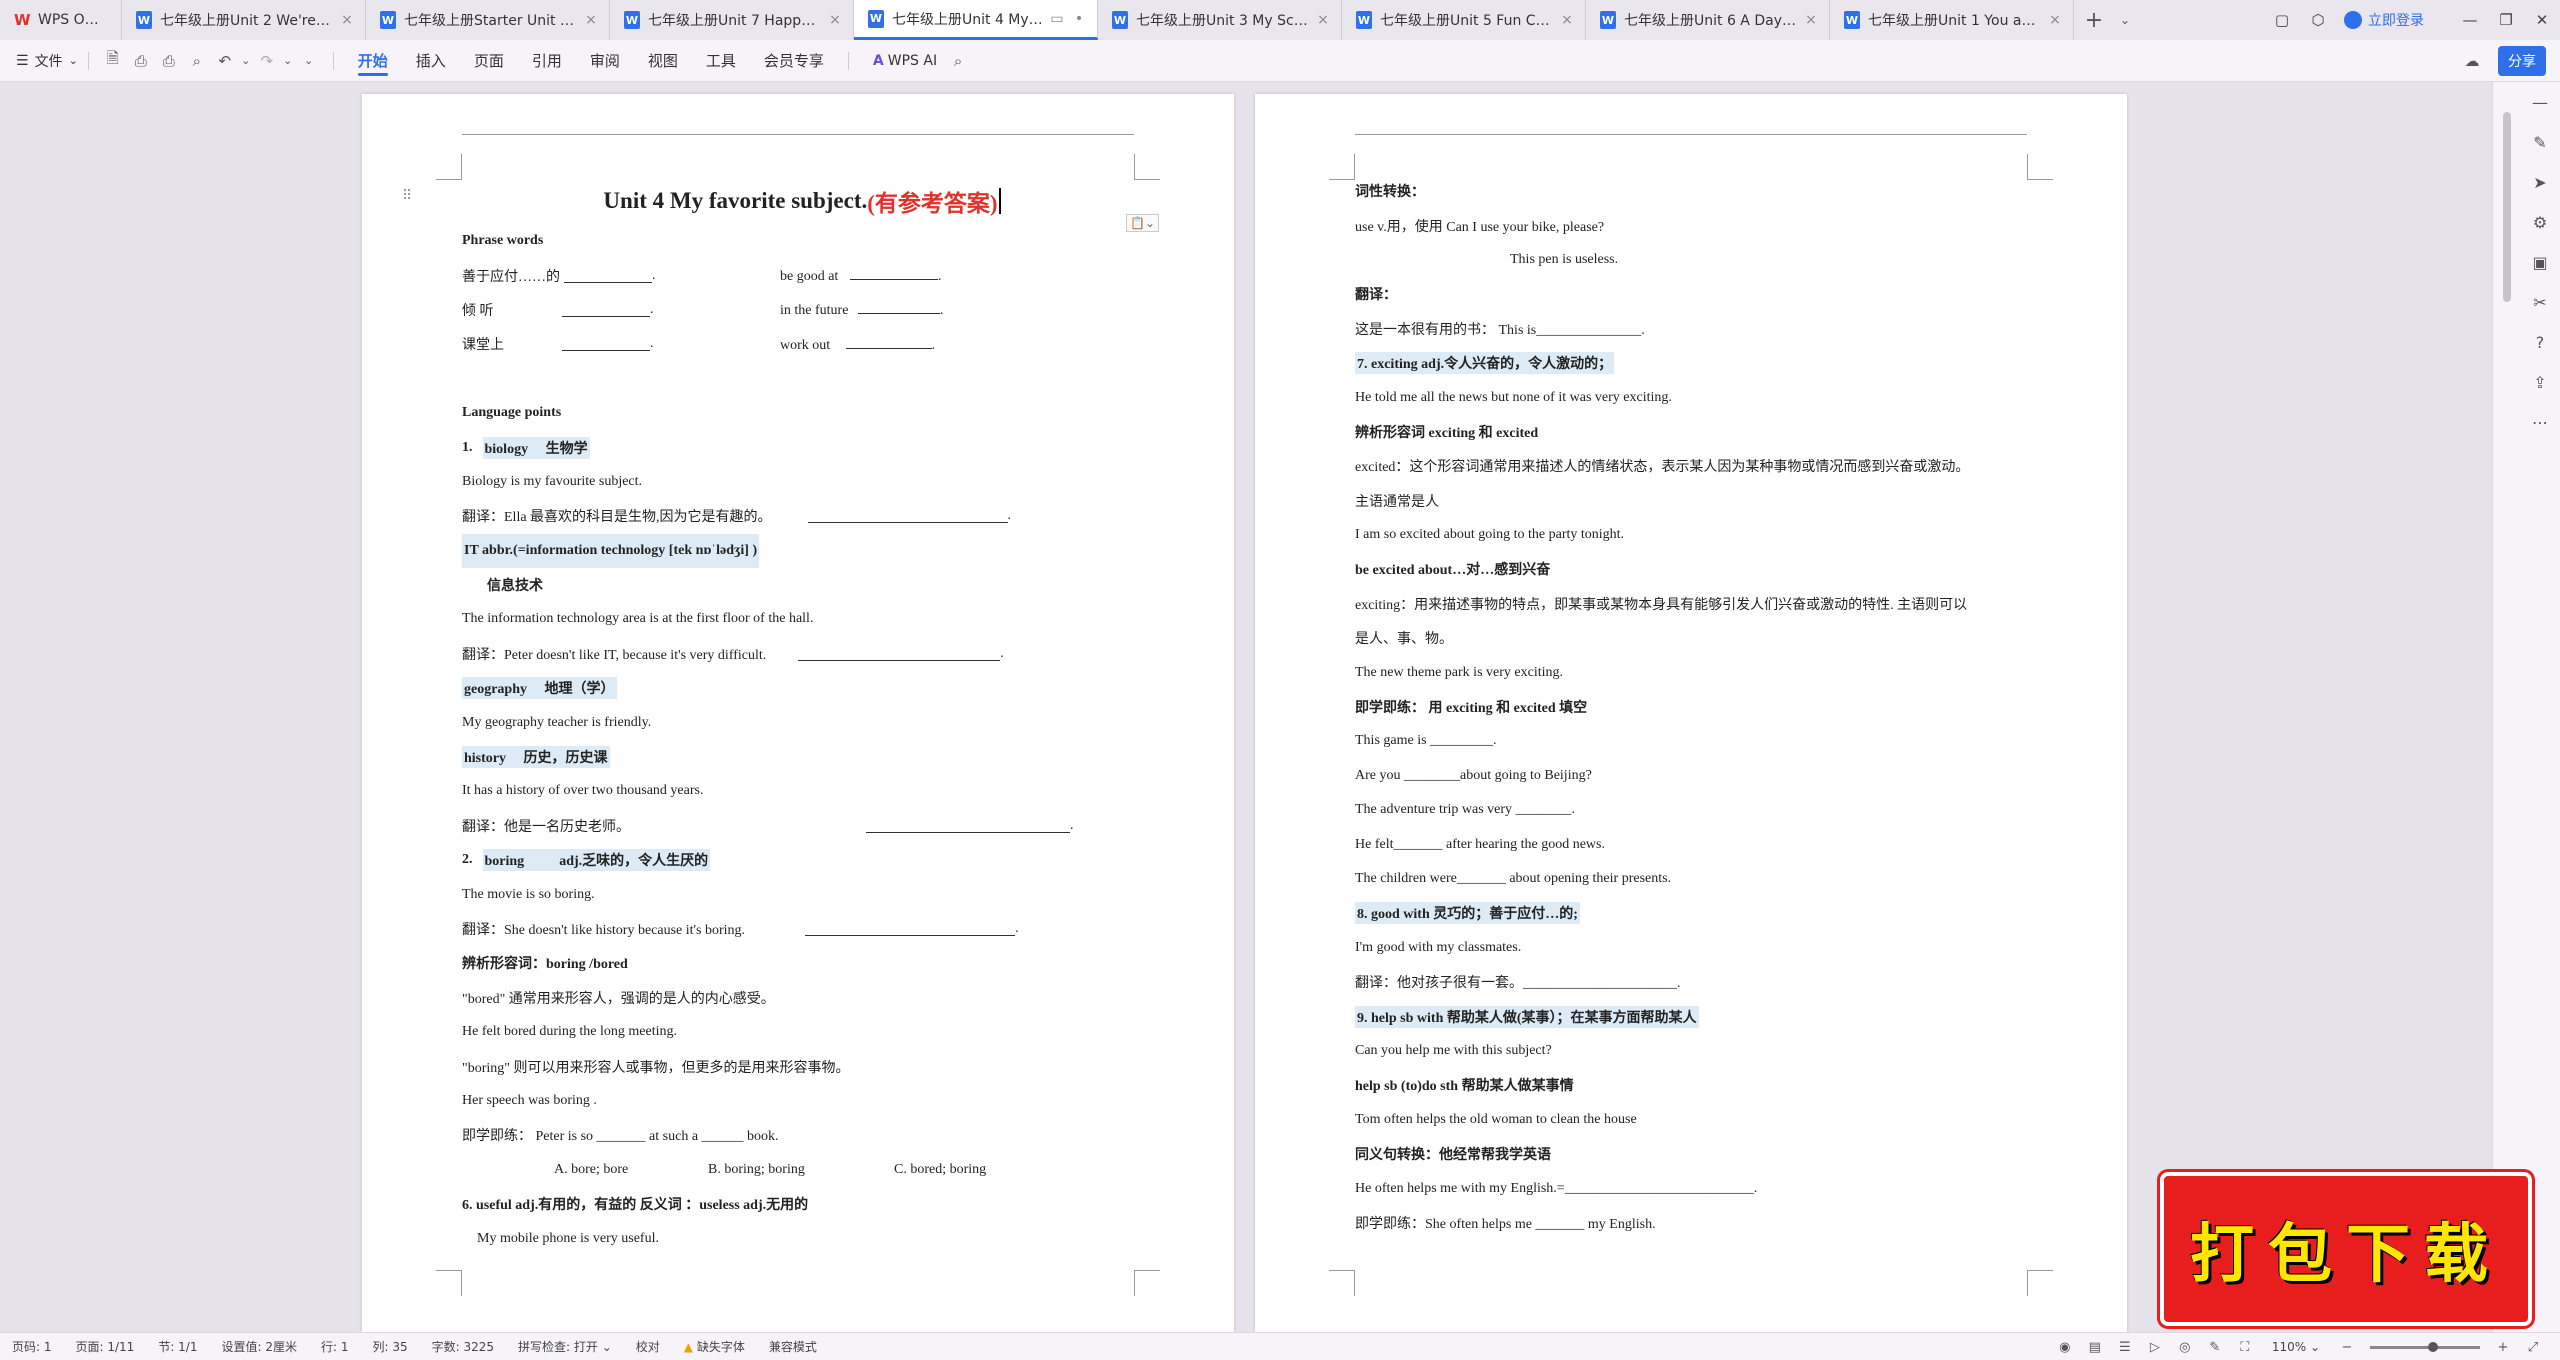  Describe the element at coordinates (2540, 102) in the screenshot. I see `minimize-panel-icon: —` at that location.